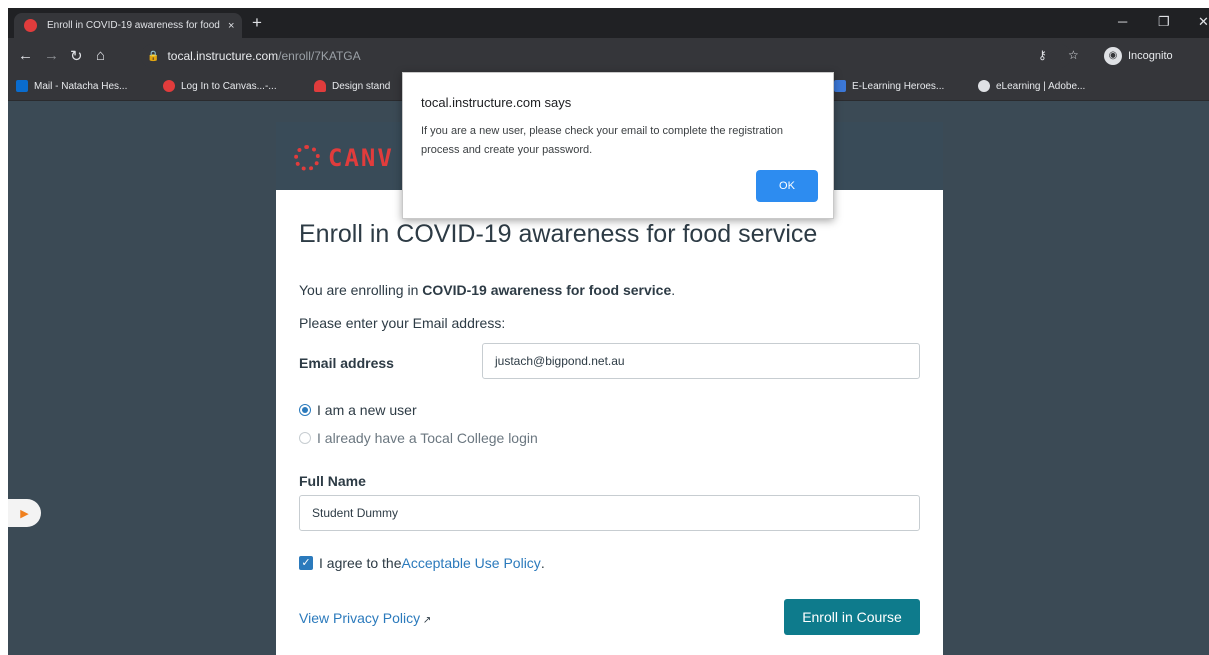 The height and width of the screenshot is (655, 1209). I want to click on radio-new-user: I am a new user, so click(358, 410).